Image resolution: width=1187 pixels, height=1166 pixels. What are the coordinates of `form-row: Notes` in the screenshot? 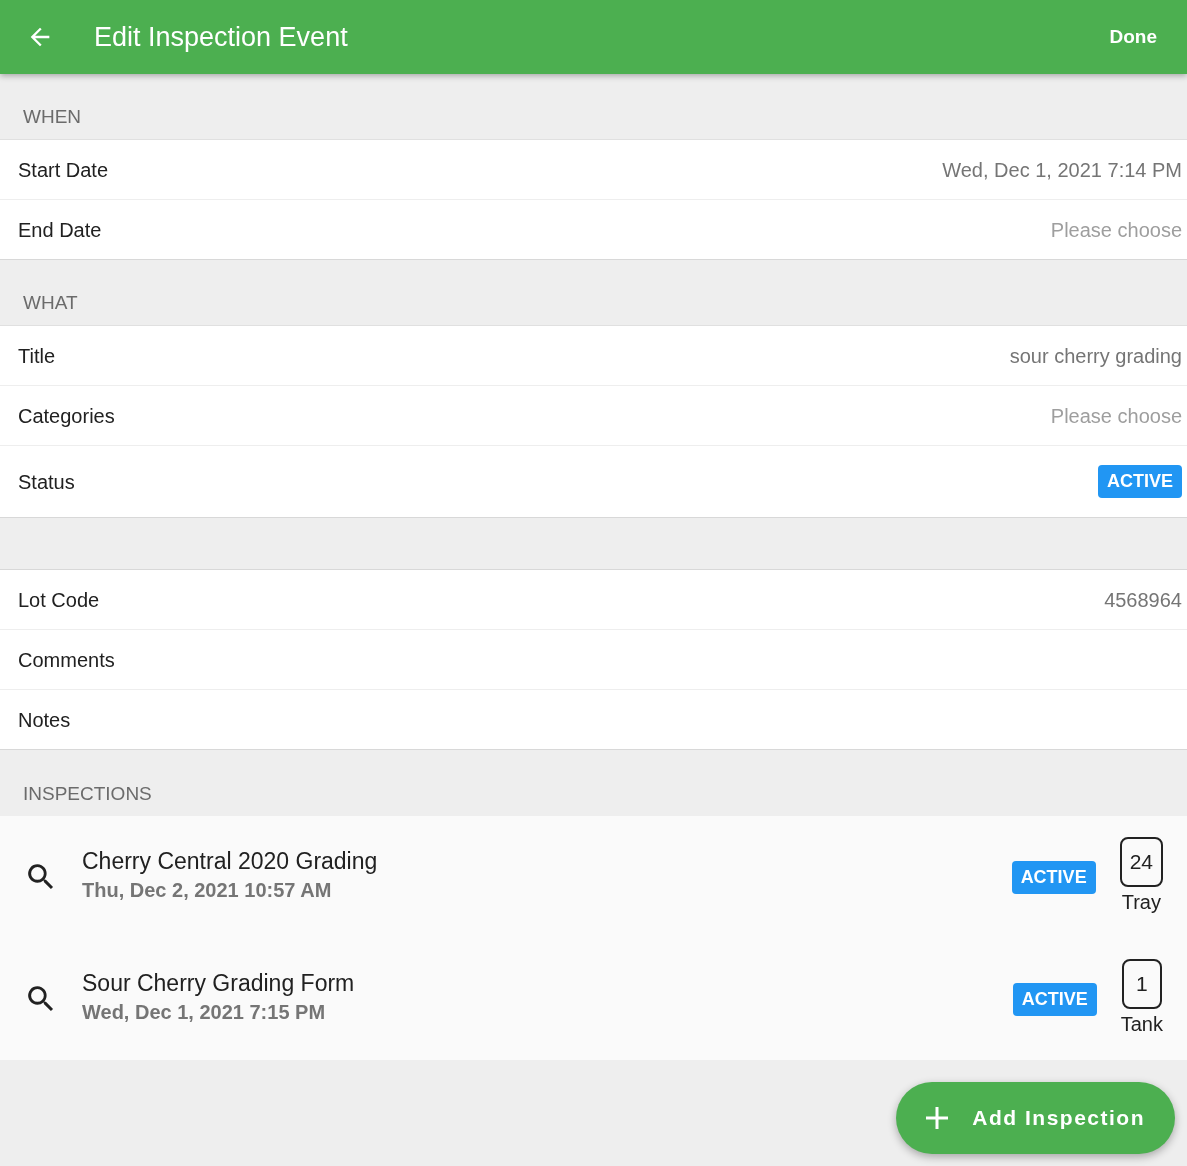 It's located at (593, 720).